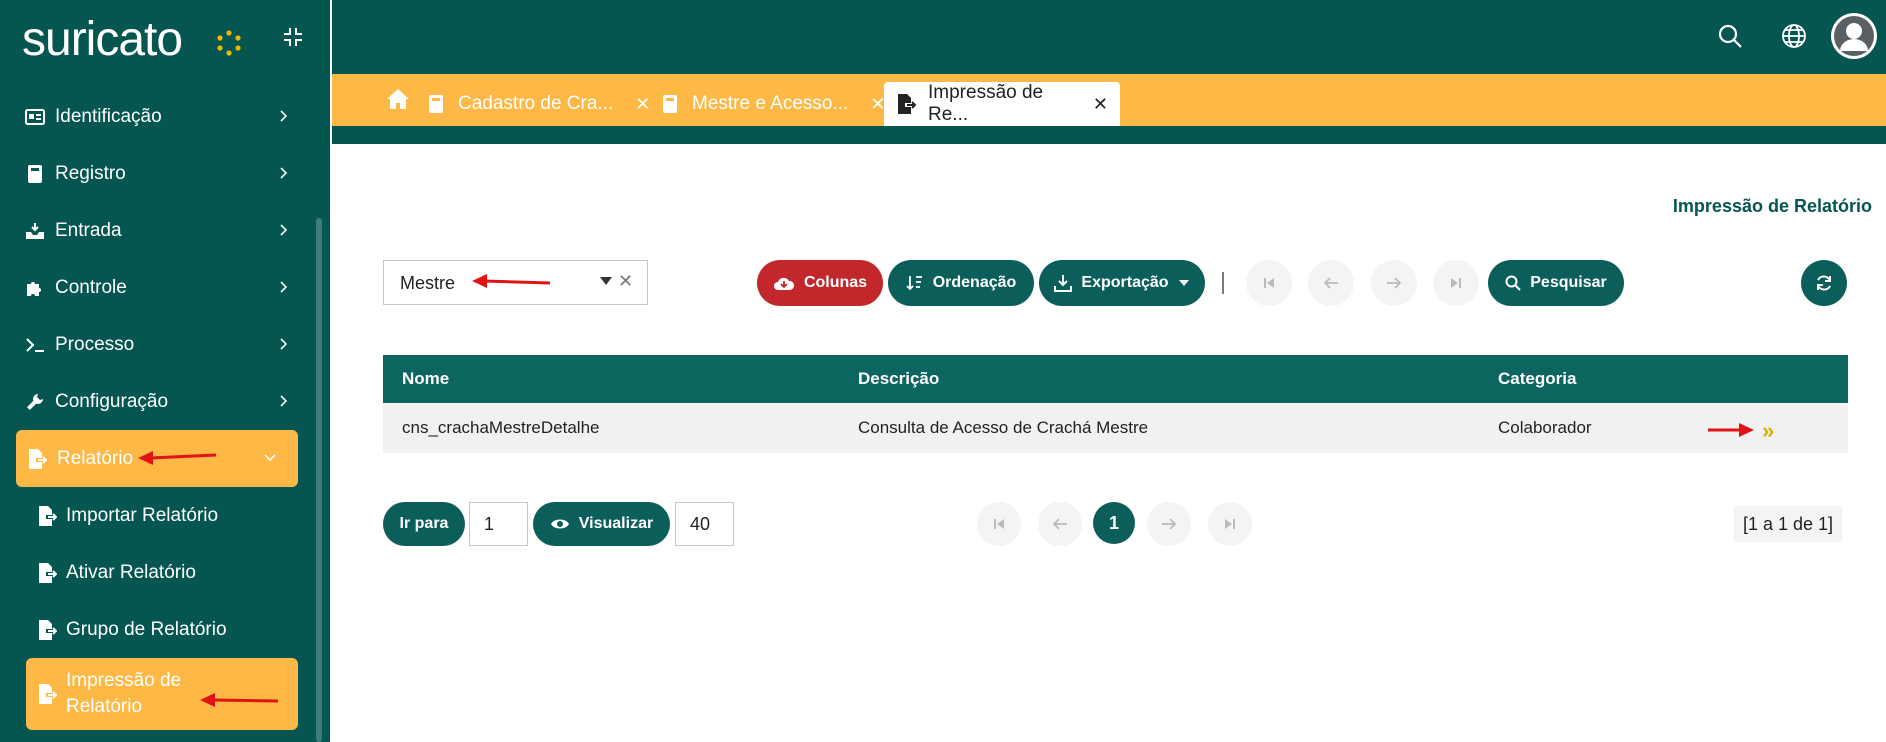  I want to click on page-size-input: 40, so click(704, 524).